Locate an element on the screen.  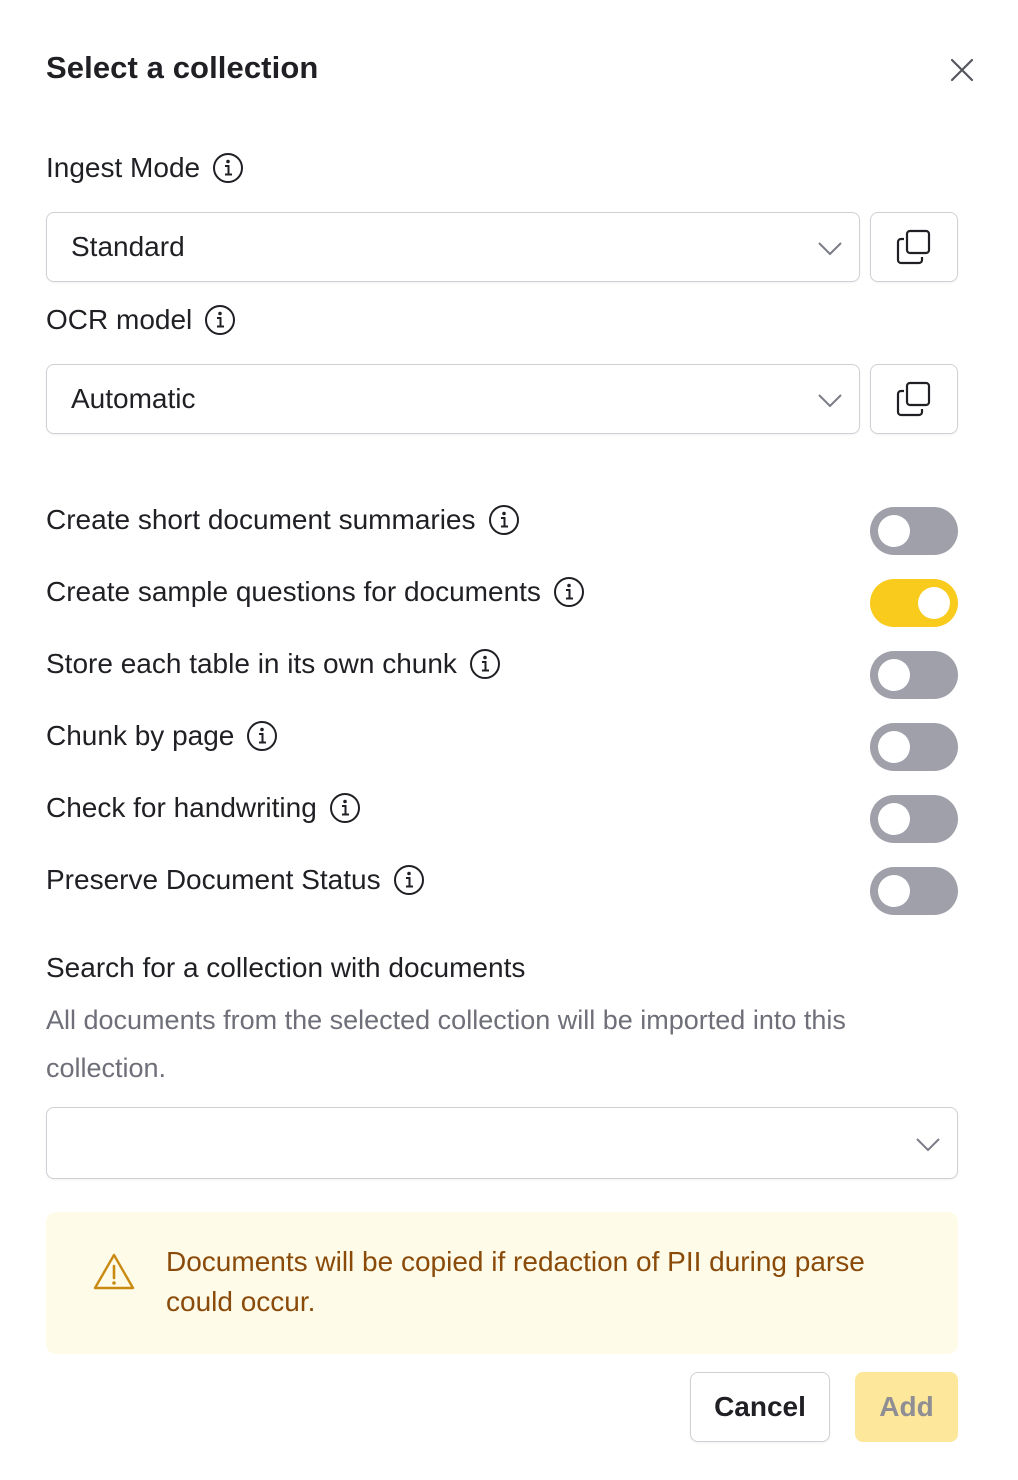
collection-search-select is located at coordinates (502, 1143).